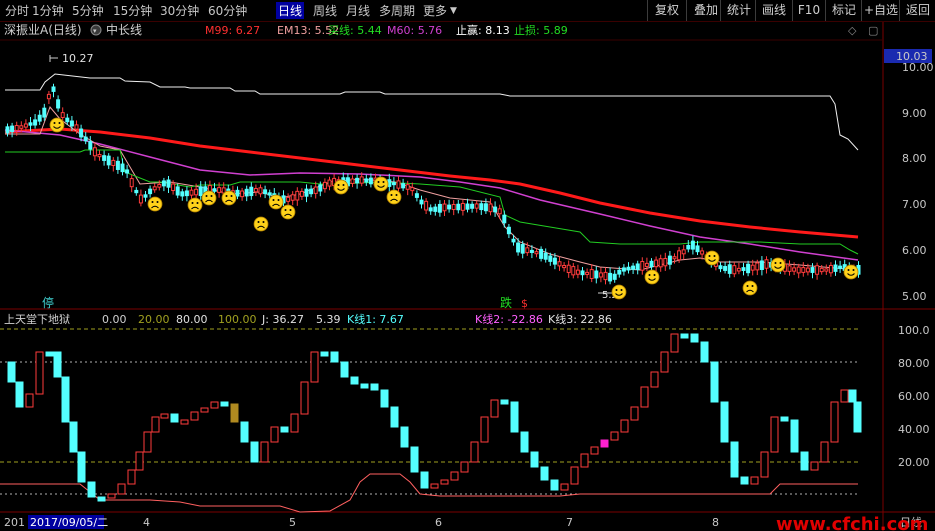  What do you see at coordinates (873, 30) in the screenshot?
I see `menu-icon: ▢` at bounding box center [873, 30].